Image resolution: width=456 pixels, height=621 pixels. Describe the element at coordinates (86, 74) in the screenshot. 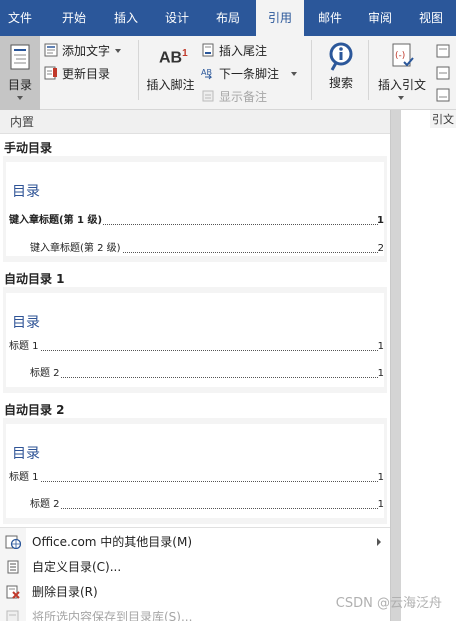

I see `update-toc-label: 更新目录` at that location.